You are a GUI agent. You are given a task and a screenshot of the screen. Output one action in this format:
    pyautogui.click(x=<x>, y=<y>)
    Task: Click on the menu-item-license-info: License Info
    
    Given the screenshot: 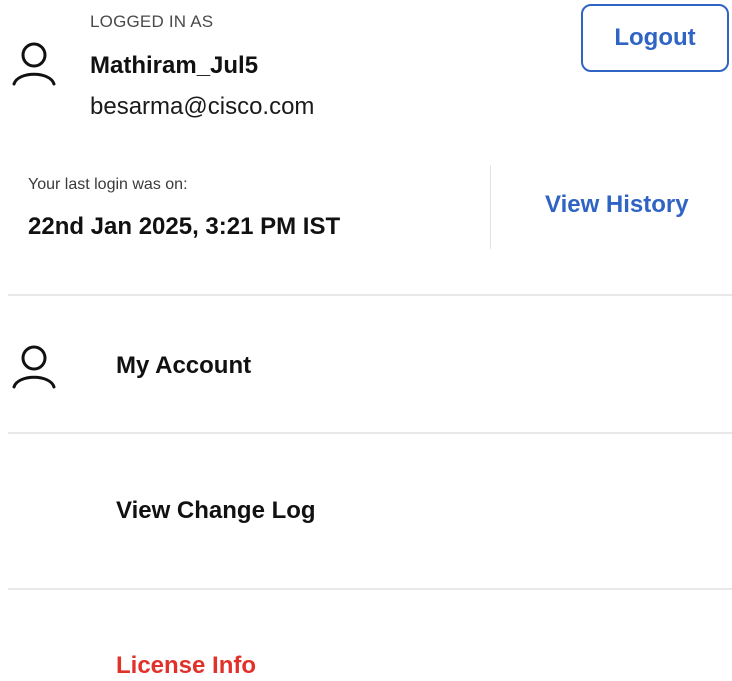 What is the action you would take?
    pyautogui.click(x=366, y=635)
    